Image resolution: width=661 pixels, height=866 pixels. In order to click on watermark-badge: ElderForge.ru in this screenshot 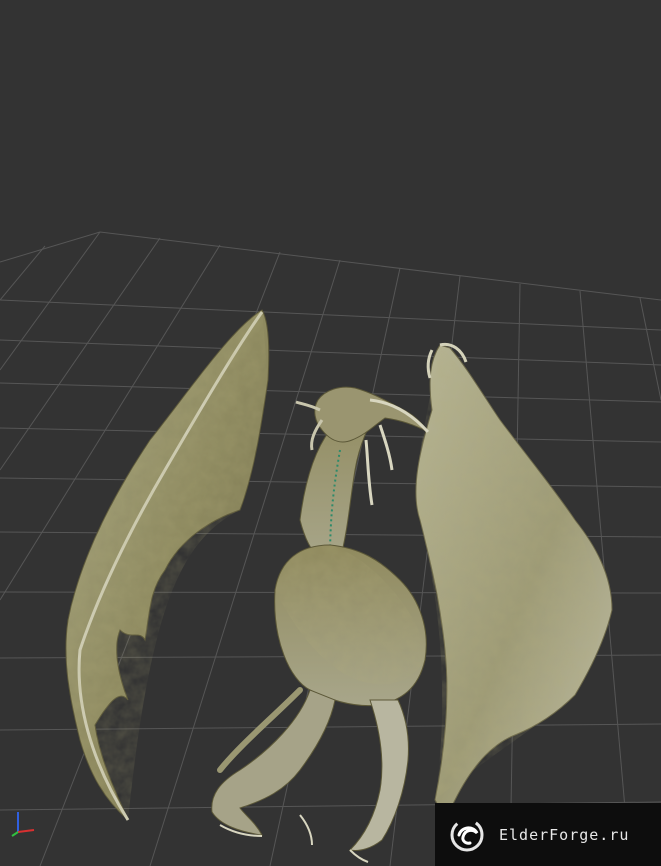, I will do `click(548, 834)`.